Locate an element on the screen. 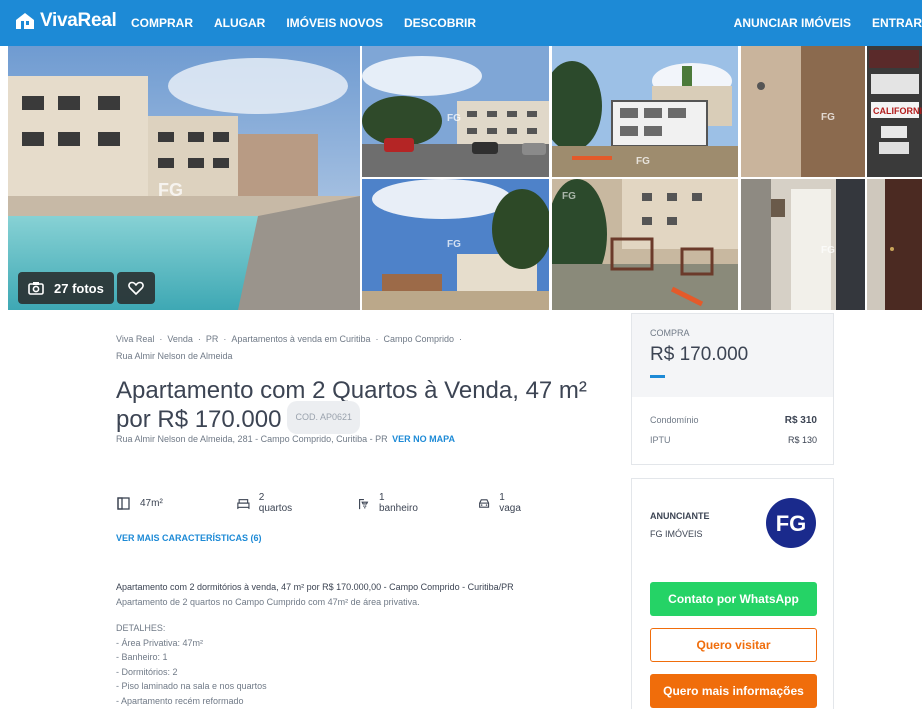 The height and width of the screenshot is (709, 922). condo-fee-value: R$ 310 is located at coordinates (800, 420).